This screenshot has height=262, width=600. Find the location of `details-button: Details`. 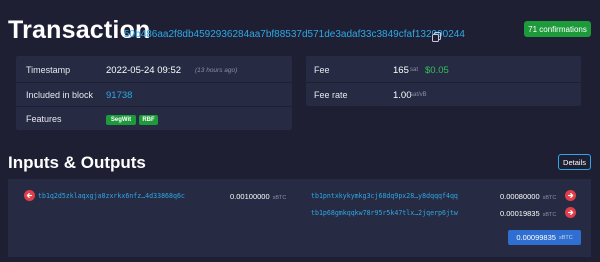

details-button: Details is located at coordinates (574, 162).